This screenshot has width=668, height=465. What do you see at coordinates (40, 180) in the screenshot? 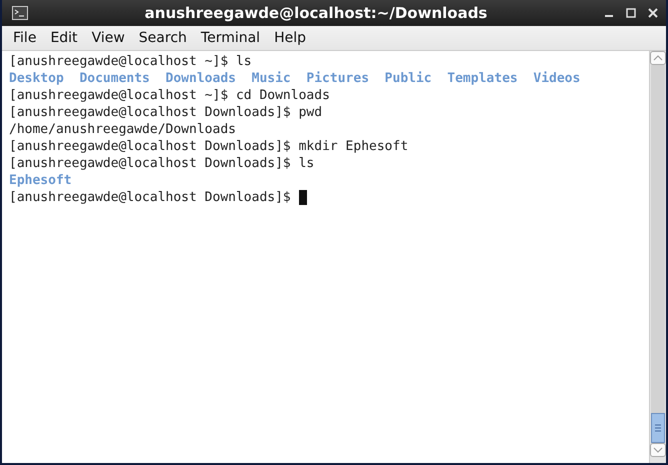
I see `directory-name: Ephesoft` at bounding box center [40, 180].